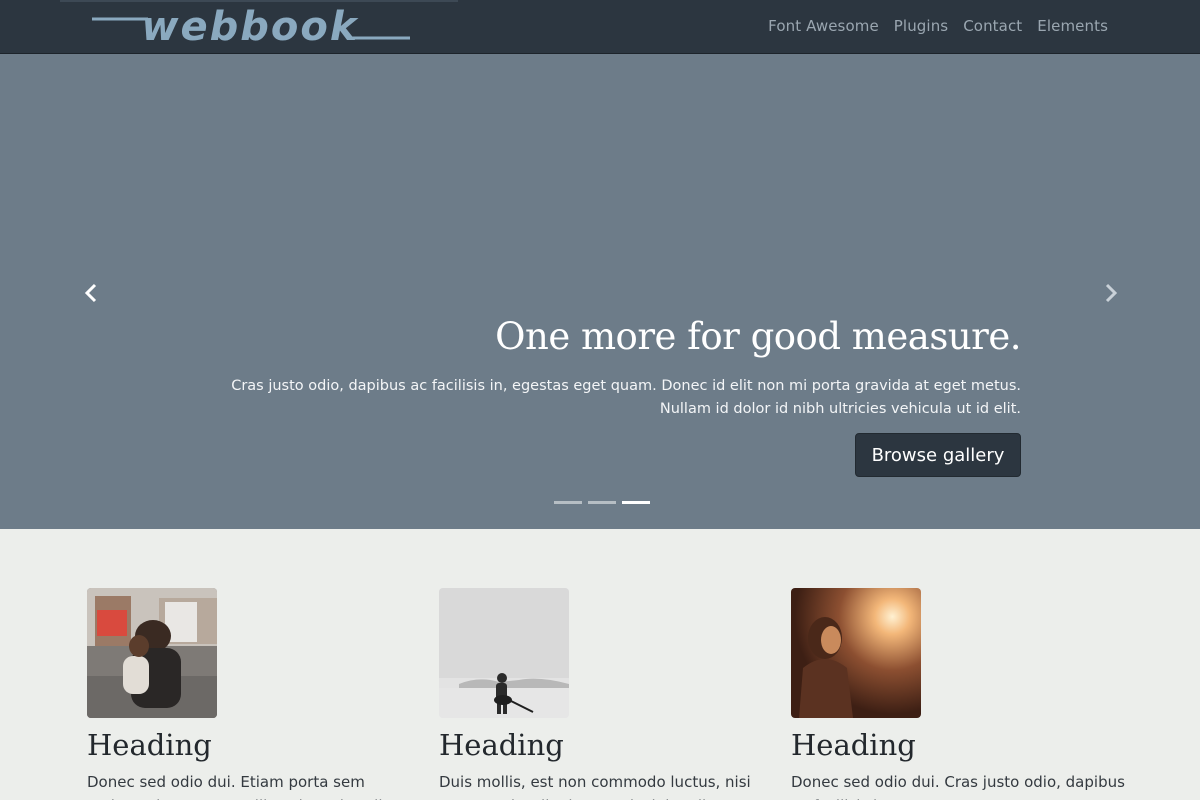 Image resolution: width=1200 pixels, height=800 pixels. Describe the element at coordinates (856, 653) in the screenshot. I see `feature-image-sunset-woman` at that location.